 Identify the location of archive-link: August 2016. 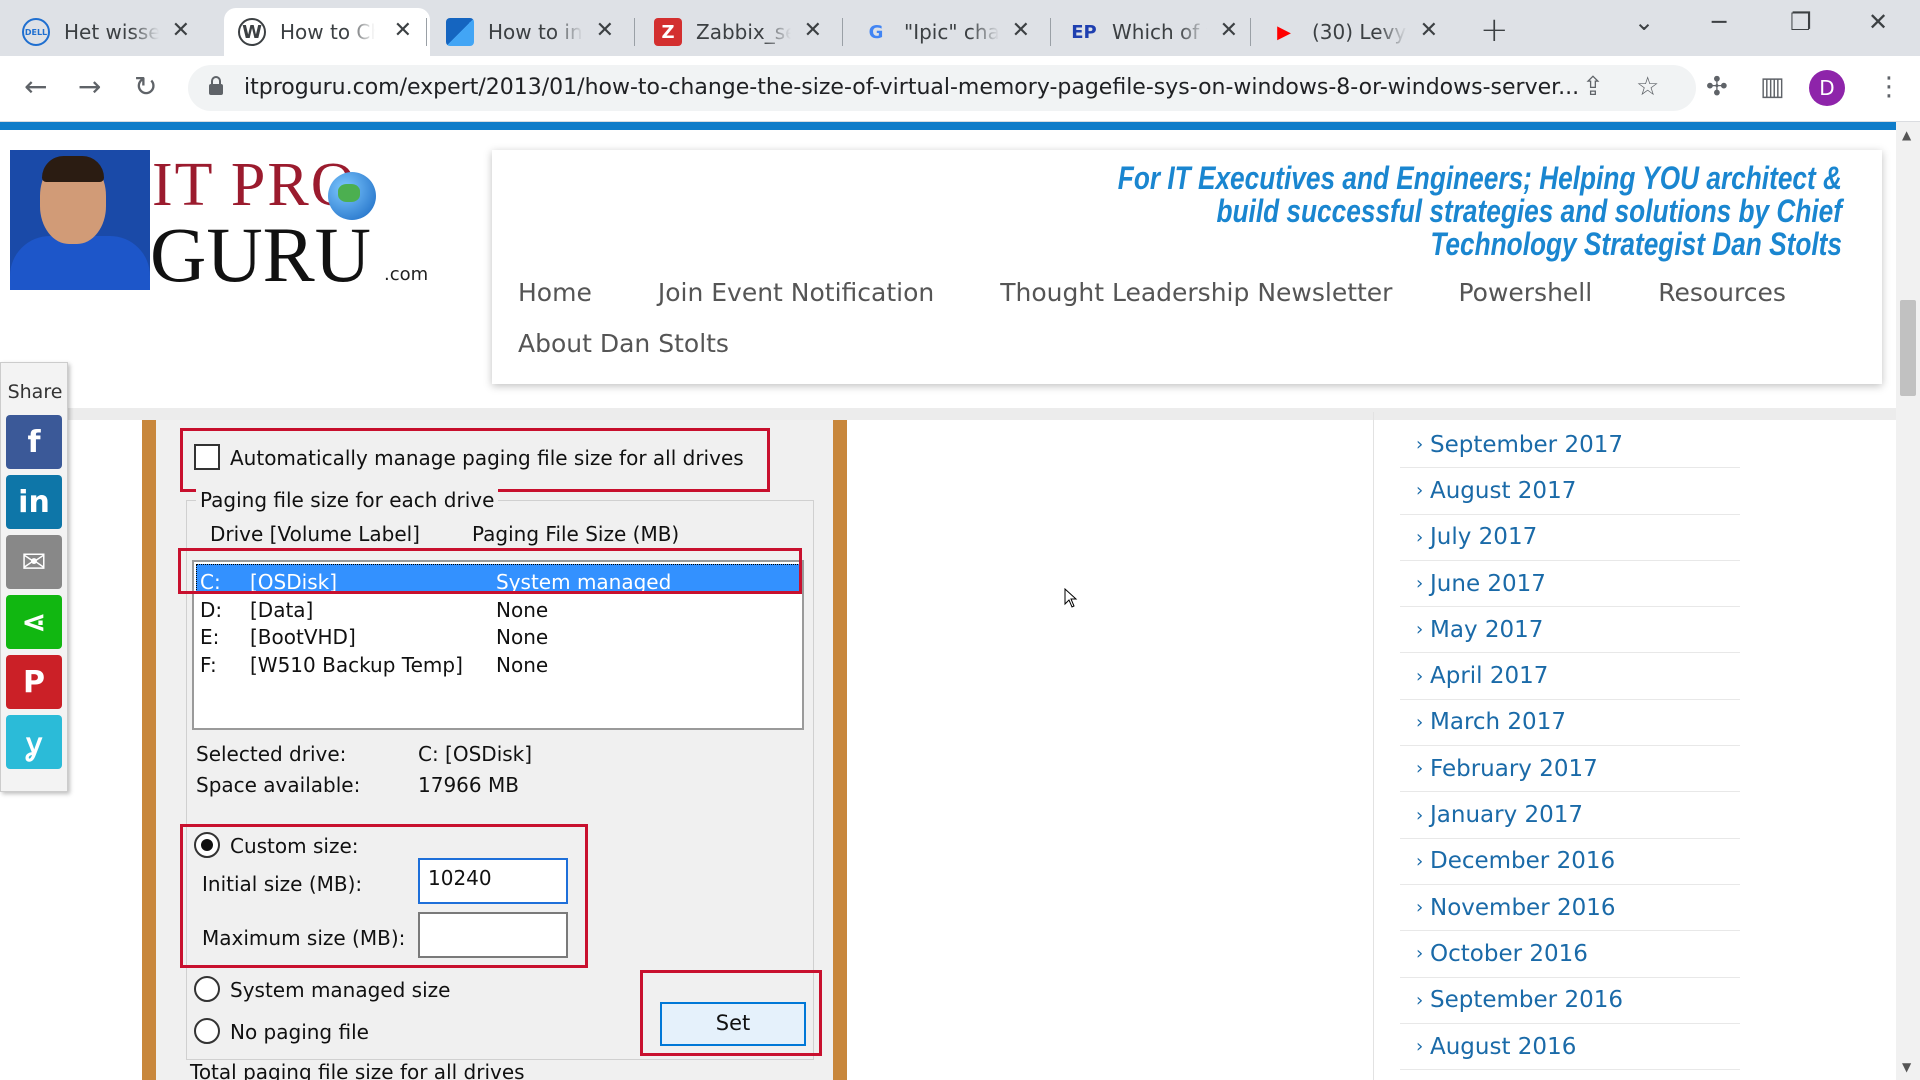
(1503, 1047).